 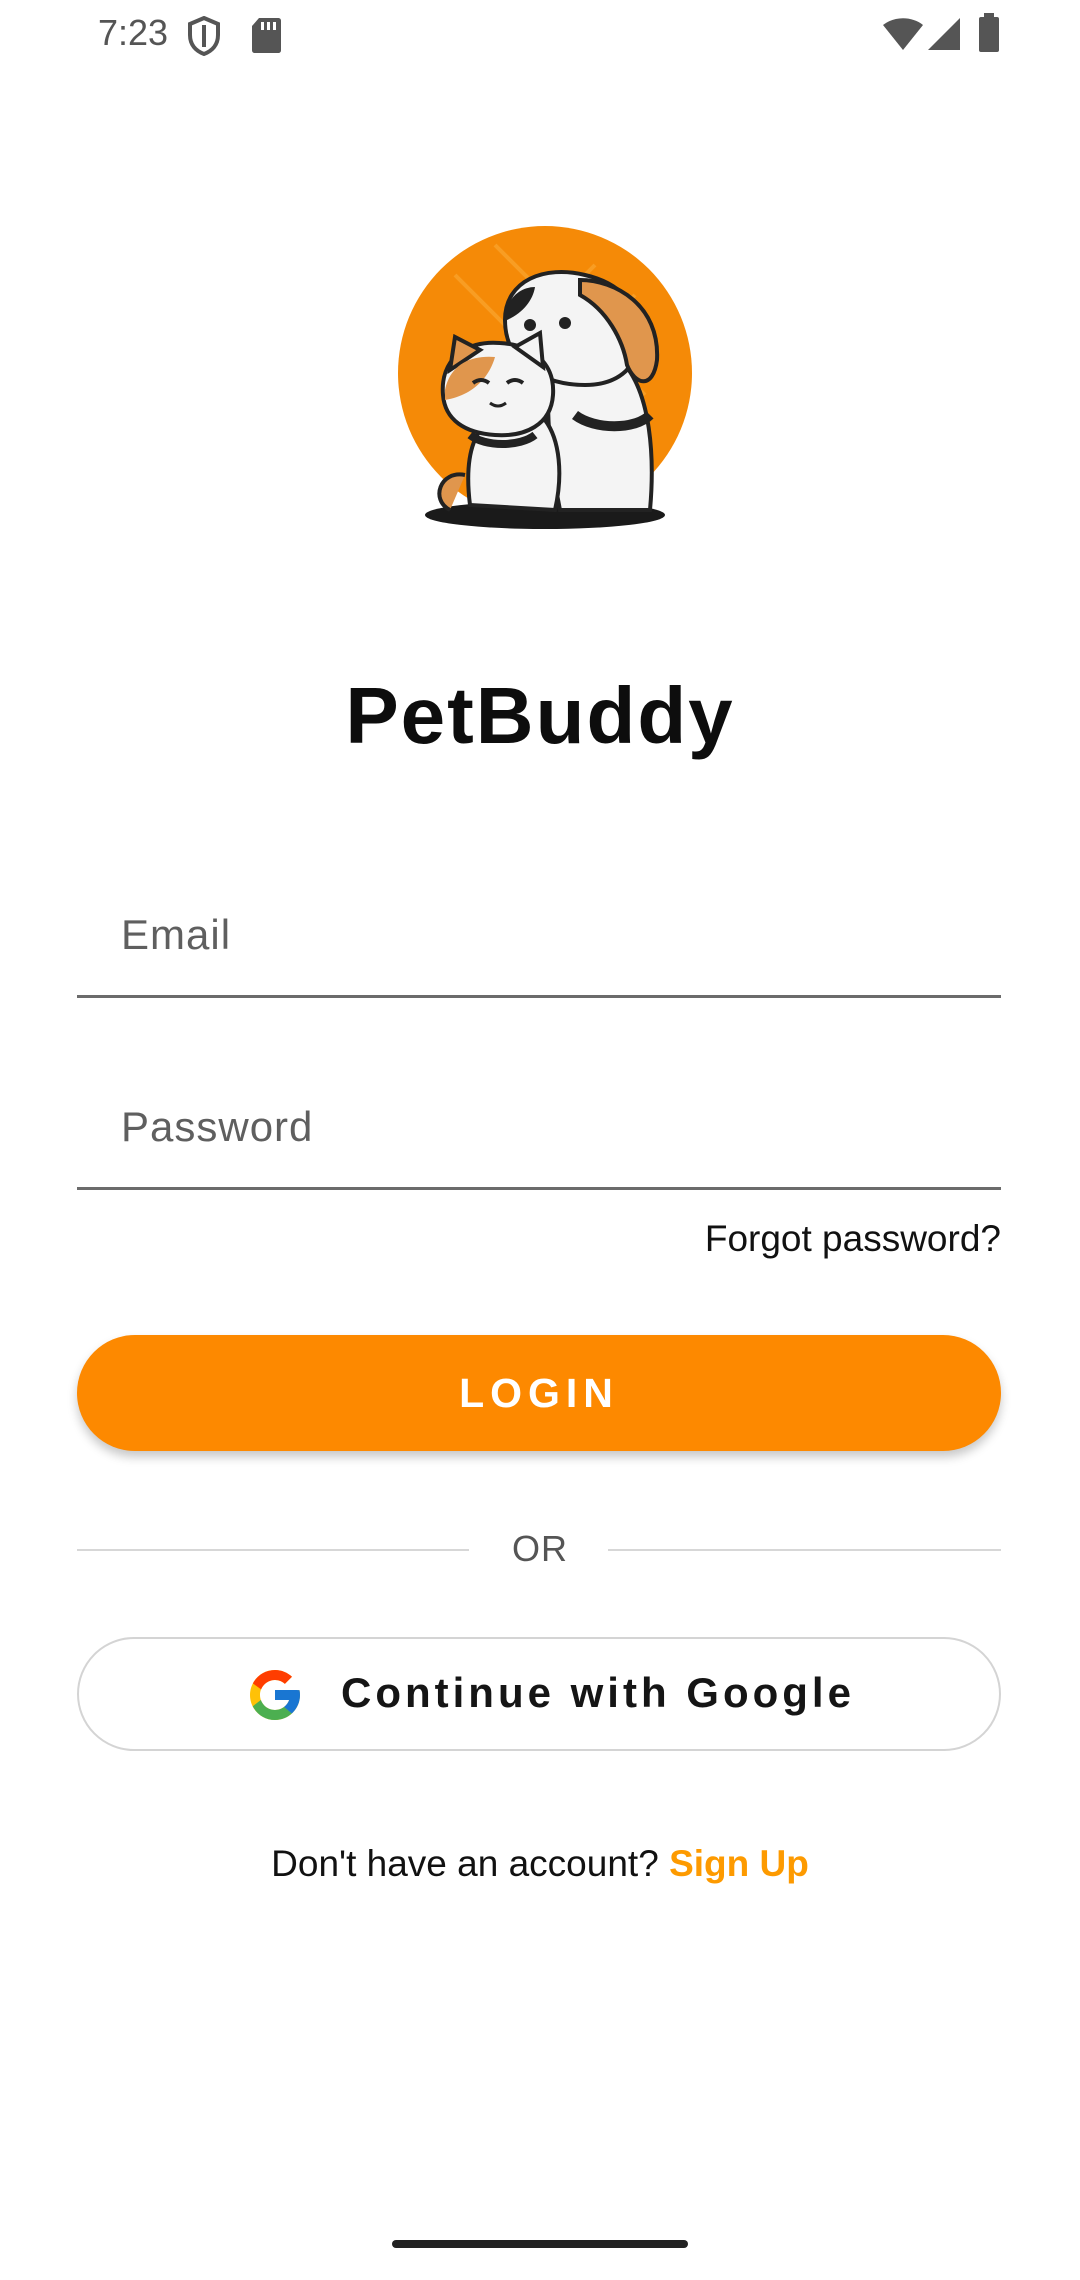 What do you see at coordinates (540, 35) in the screenshot?
I see `status-bar: 7:23` at bounding box center [540, 35].